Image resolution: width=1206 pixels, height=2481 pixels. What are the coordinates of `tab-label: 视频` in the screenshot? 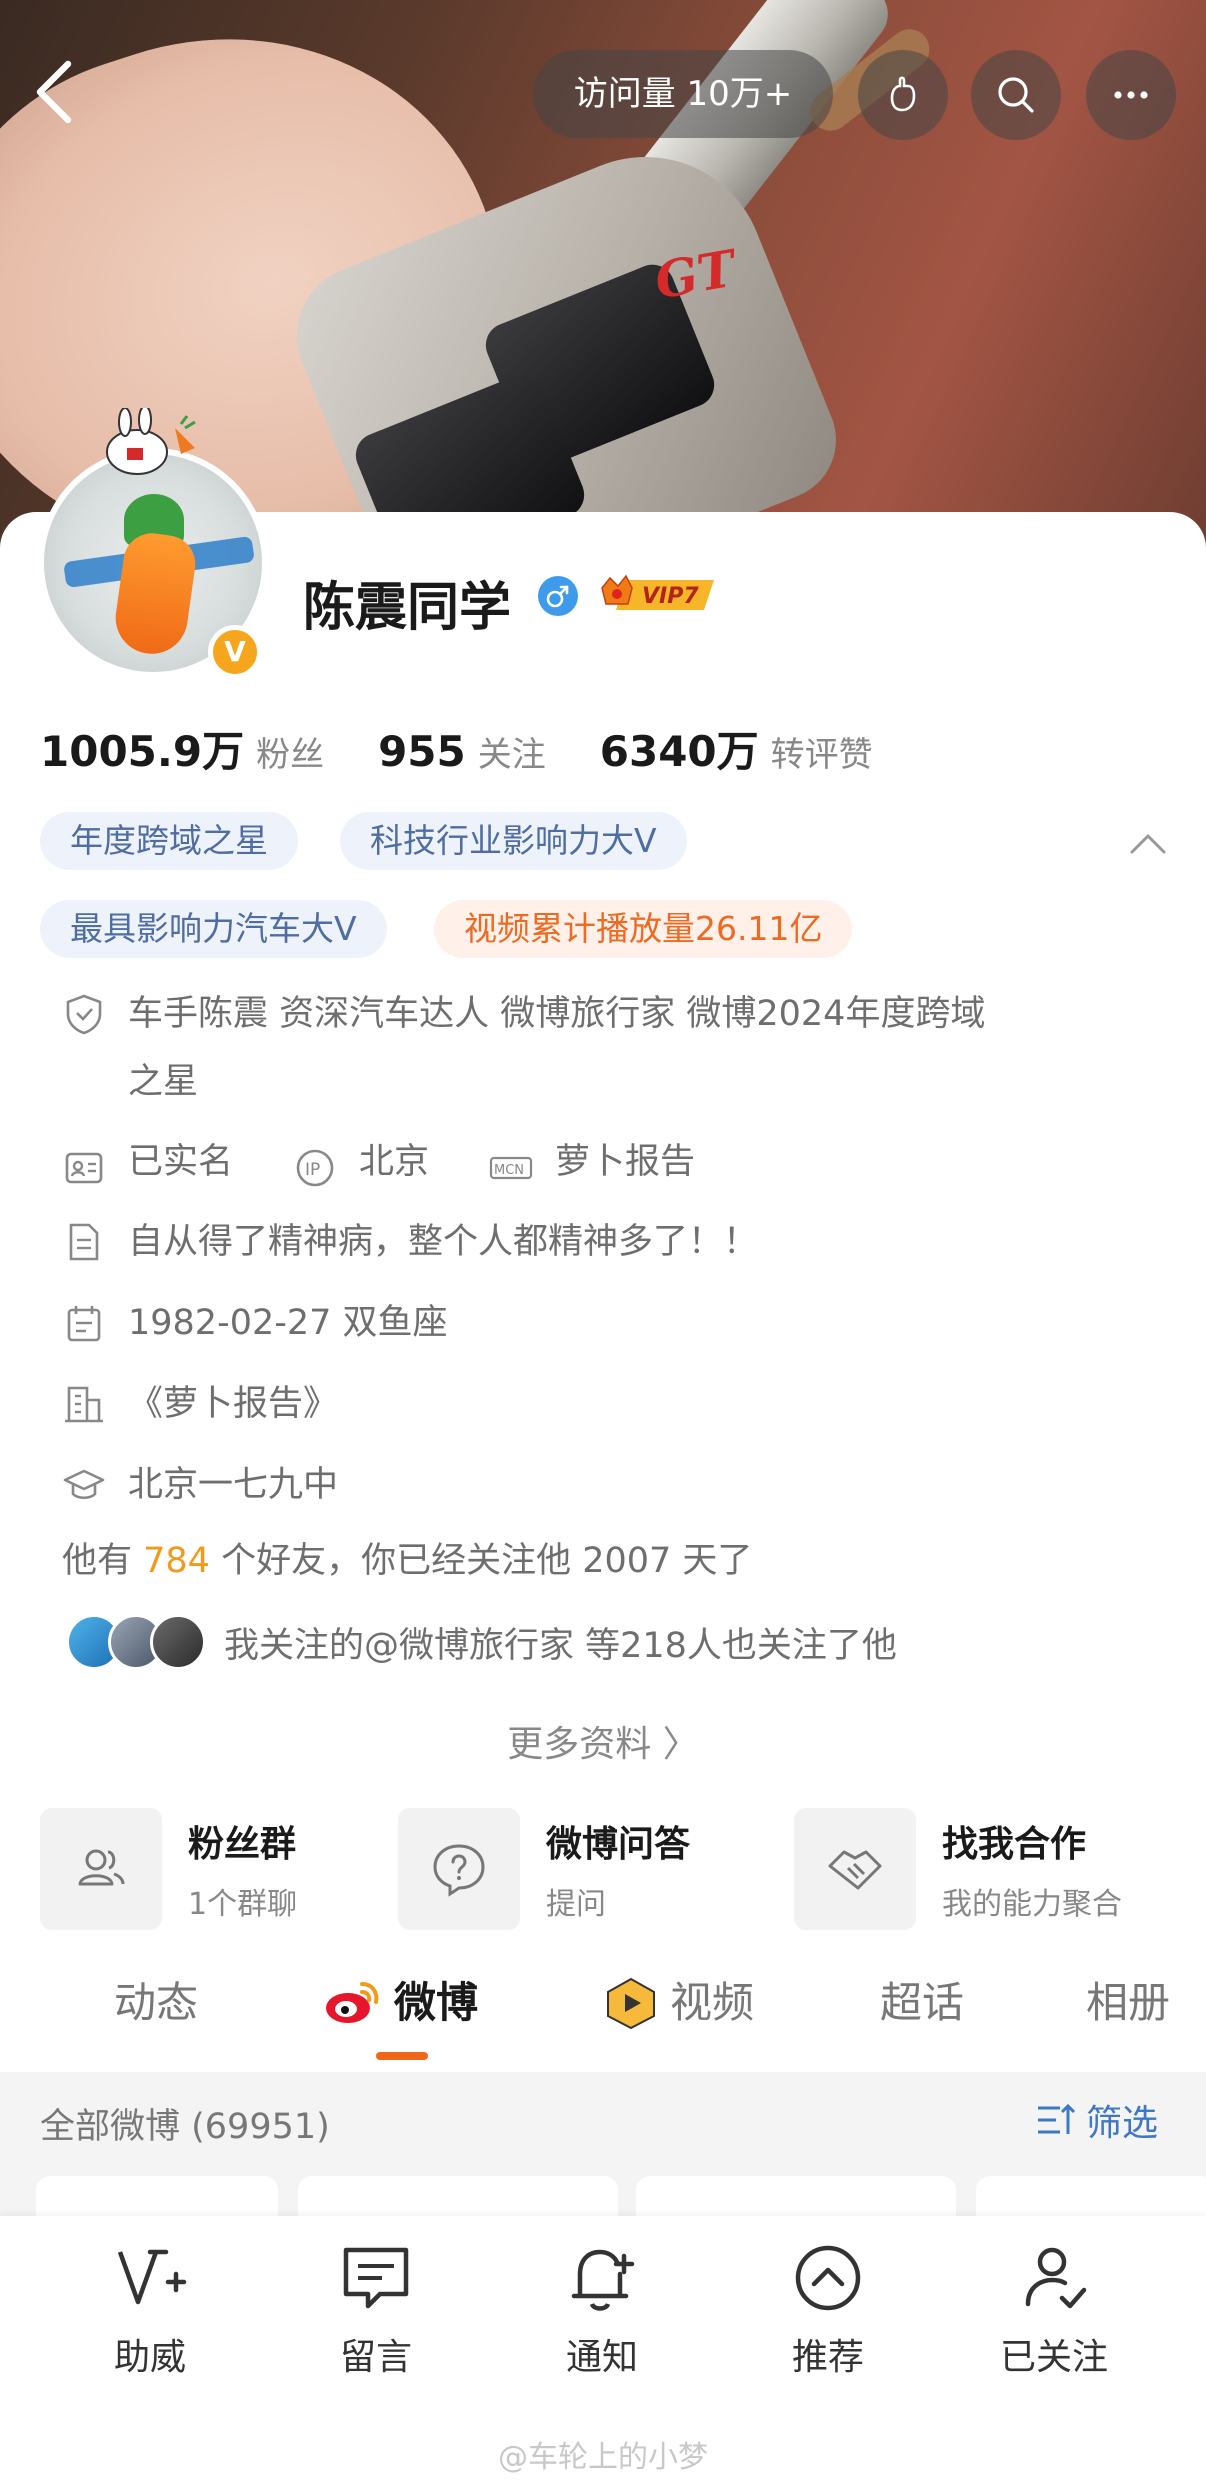 It's located at (712, 2002).